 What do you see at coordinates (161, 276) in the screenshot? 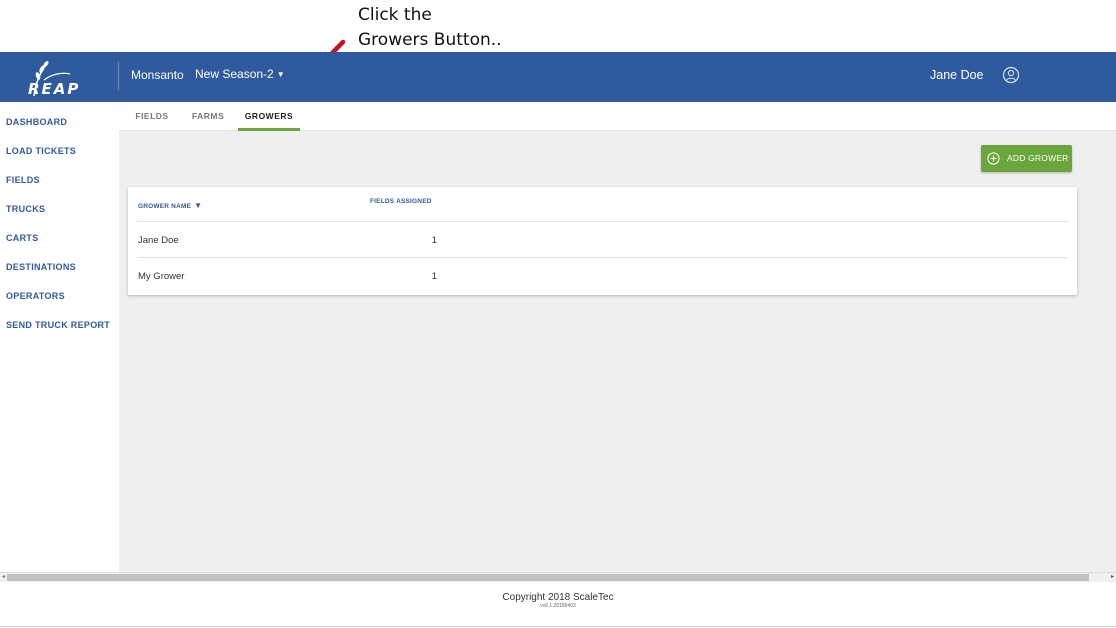
I see `grower-name-cell: My Grower` at bounding box center [161, 276].